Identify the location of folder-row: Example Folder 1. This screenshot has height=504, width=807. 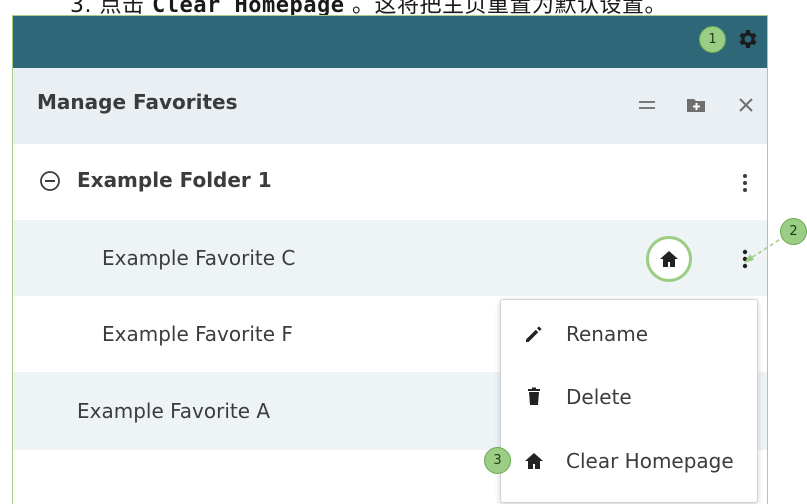
(390, 182).